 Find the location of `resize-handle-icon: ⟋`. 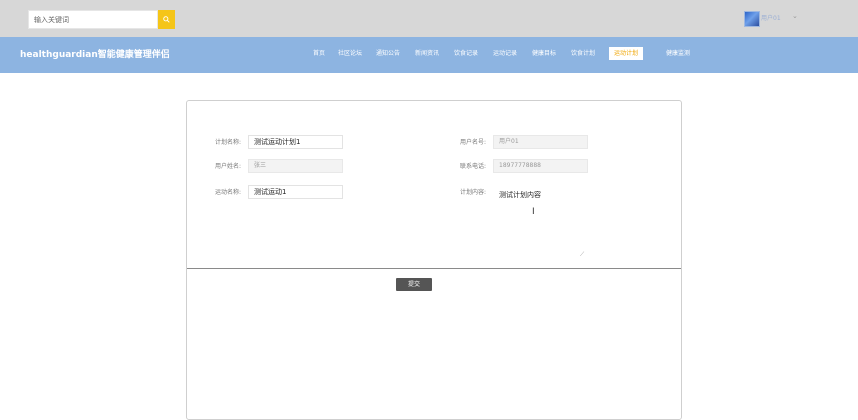

resize-handle-icon: ⟋ is located at coordinates (582, 255).